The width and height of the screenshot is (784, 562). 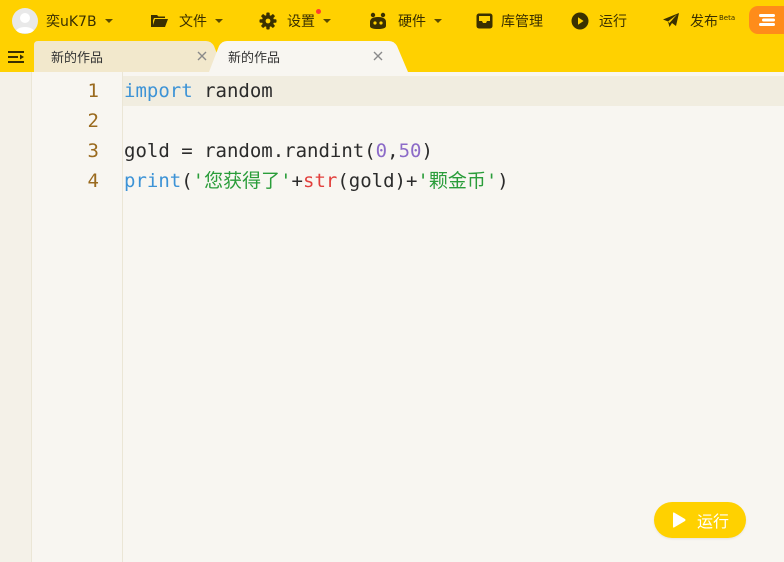 What do you see at coordinates (671, 20) in the screenshot?
I see `paper-plane-icon` at bounding box center [671, 20].